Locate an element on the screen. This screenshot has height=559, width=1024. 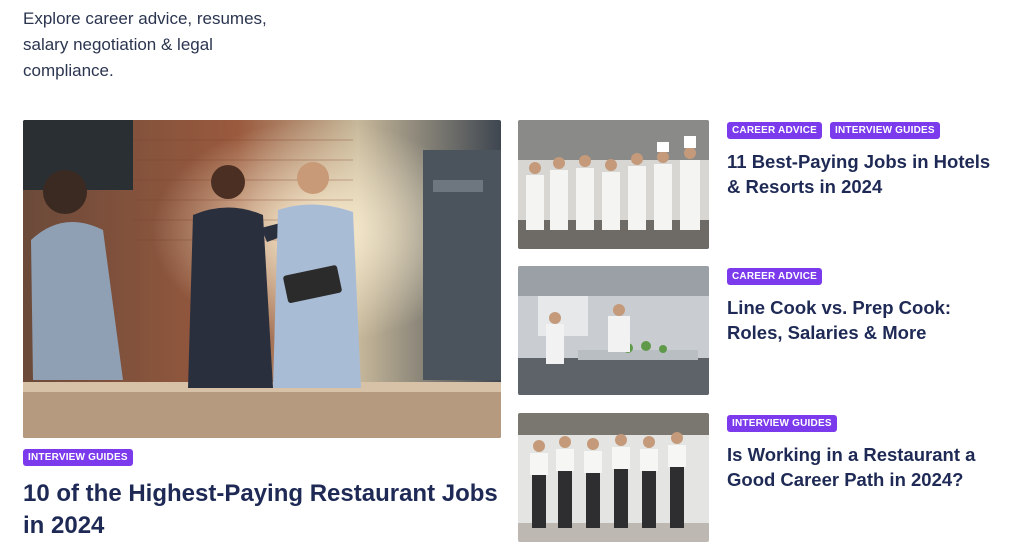
card-1-image is located at coordinates (613, 184).